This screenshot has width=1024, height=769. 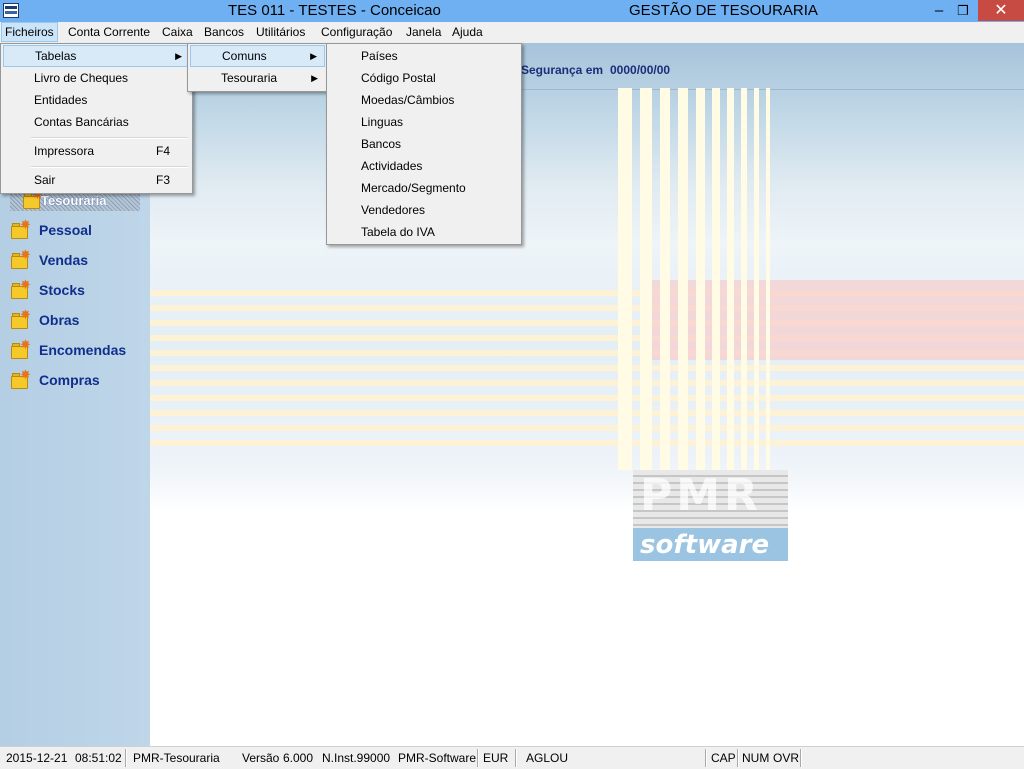 What do you see at coordinates (224, 32) in the screenshot?
I see `menu-bancos: Bancos` at bounding box center [224, 32].